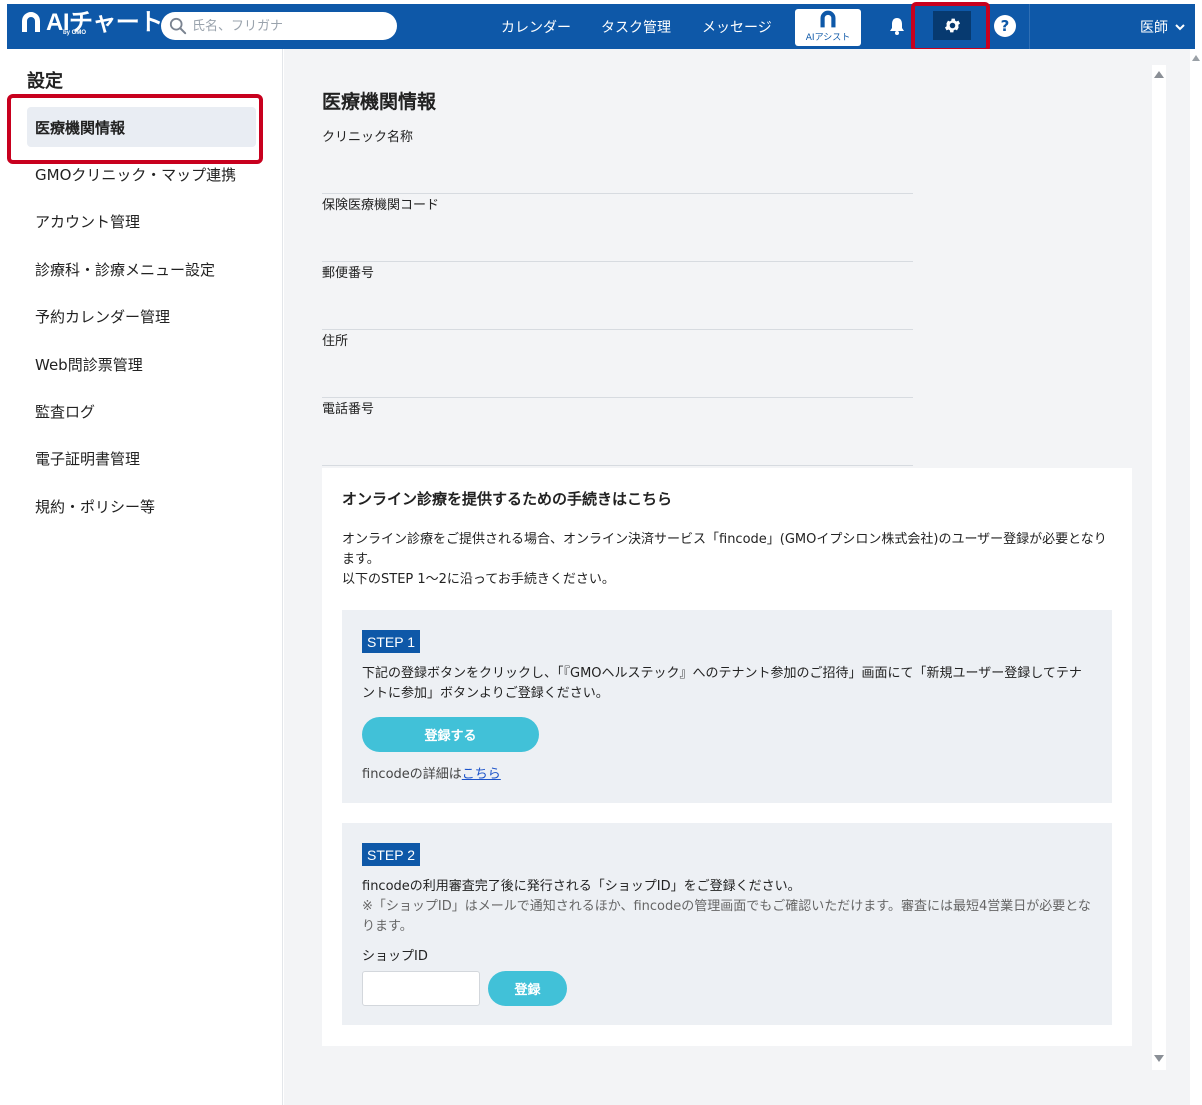 The height and width of the screenshot is (1105, 1202). Describe the element at coordinates (89, 364) in the screenshot. I see `sidebar-item-web-questionnaire: Web問診票管理` at that location.